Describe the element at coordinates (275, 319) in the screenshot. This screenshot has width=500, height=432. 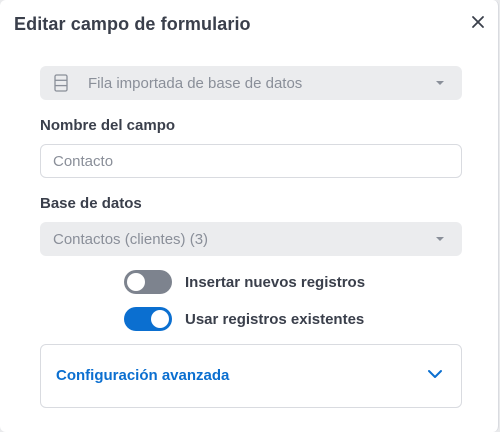
I see `use-existing-label: Usar registros existentes` at that location.